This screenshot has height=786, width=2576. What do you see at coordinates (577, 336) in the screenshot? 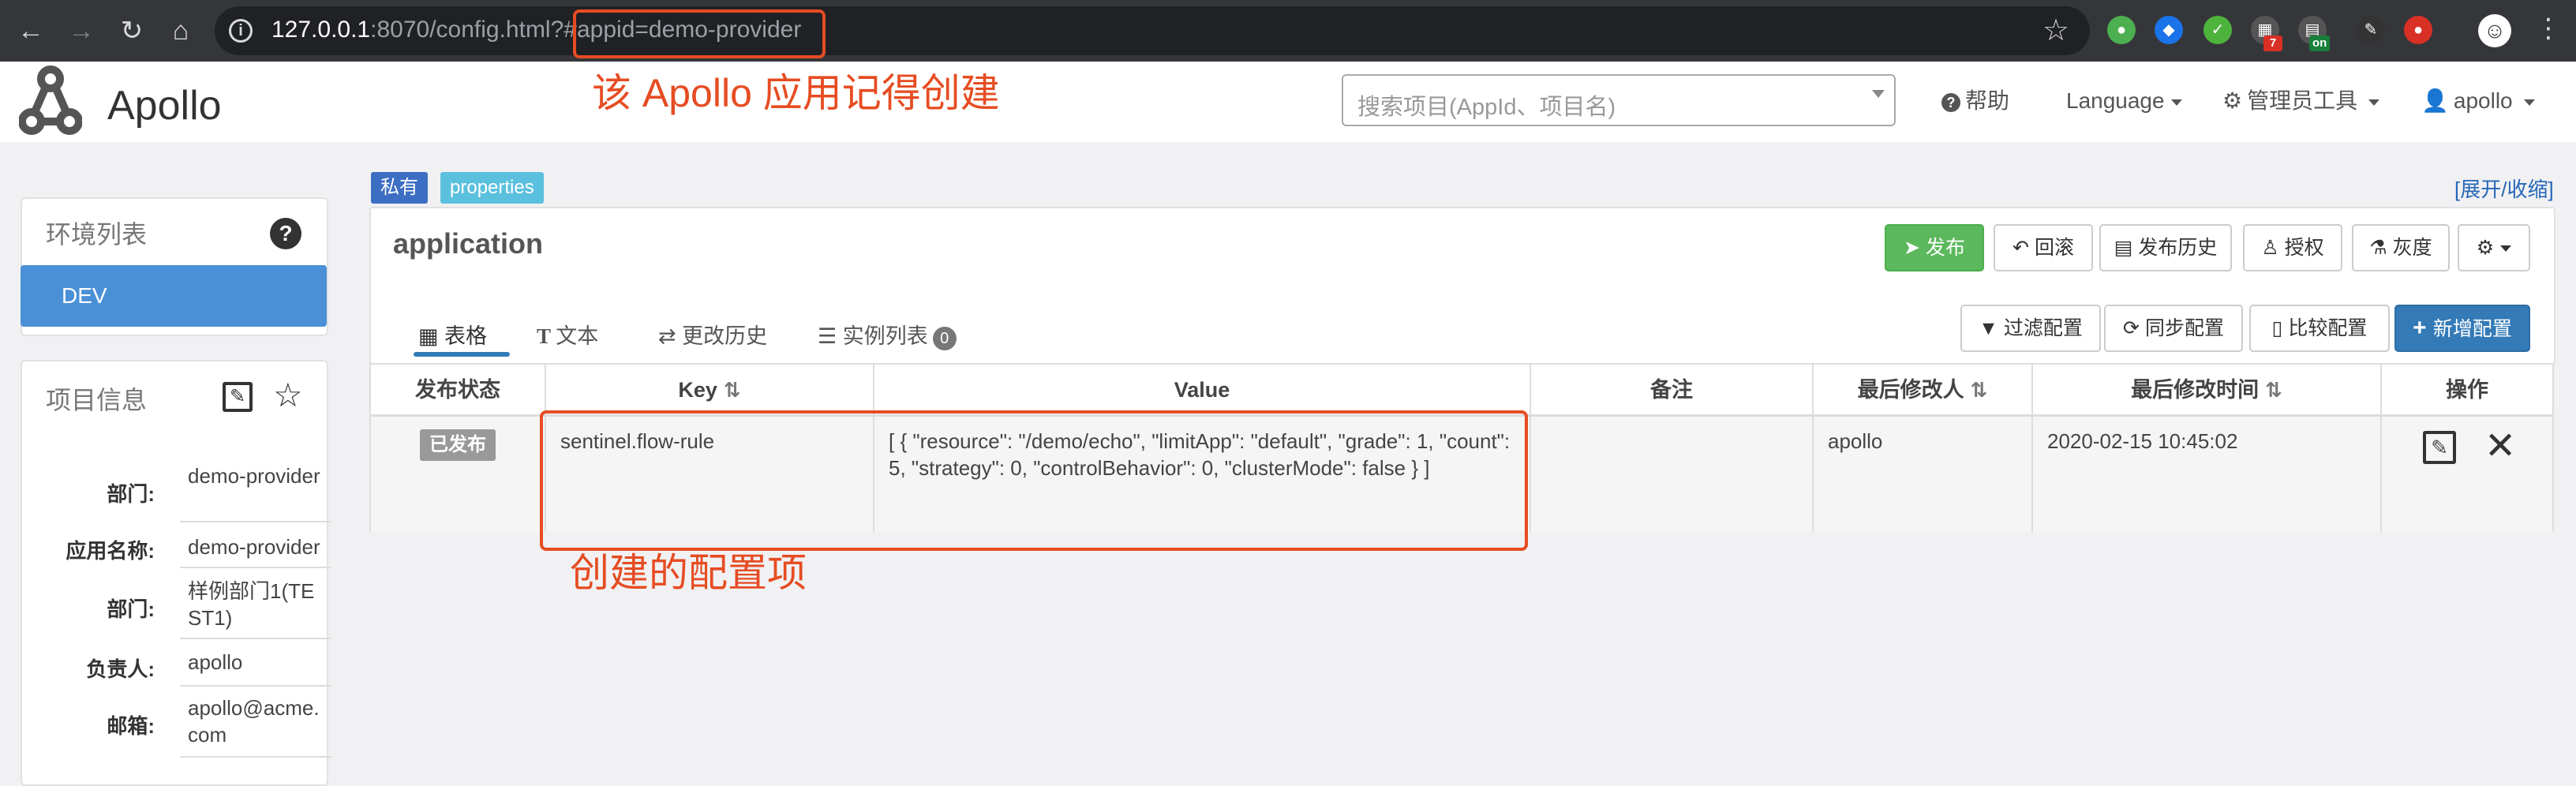
I see `tab-text-label: 文本` at bounding box center [577, 336].